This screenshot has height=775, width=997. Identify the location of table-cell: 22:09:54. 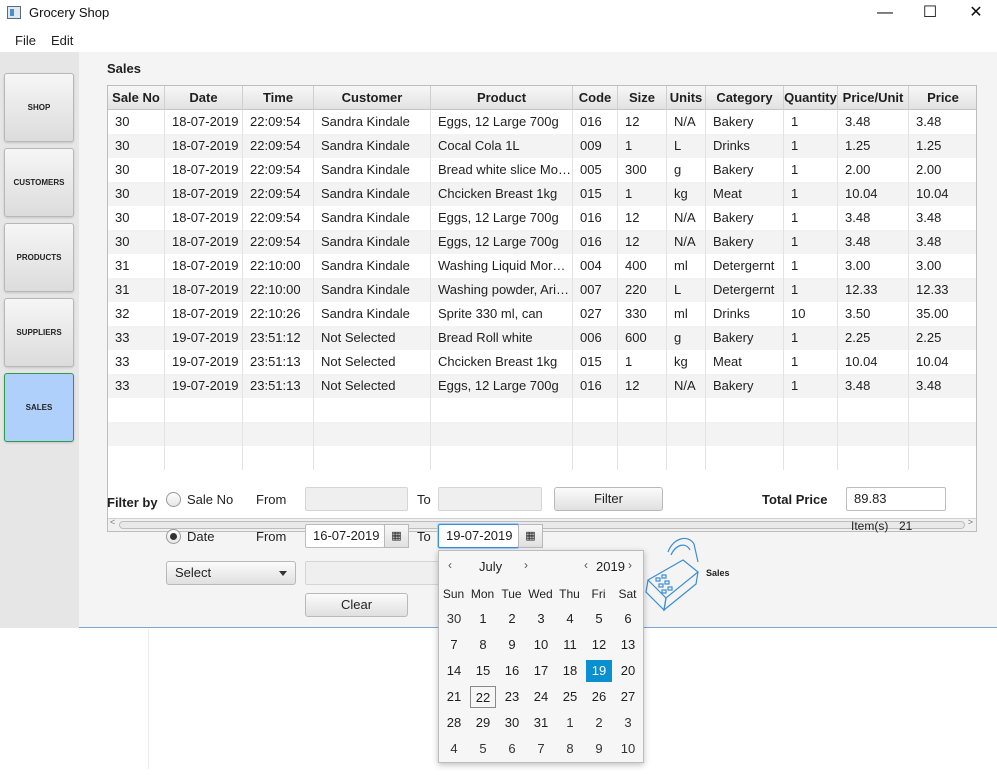
(278, 194).